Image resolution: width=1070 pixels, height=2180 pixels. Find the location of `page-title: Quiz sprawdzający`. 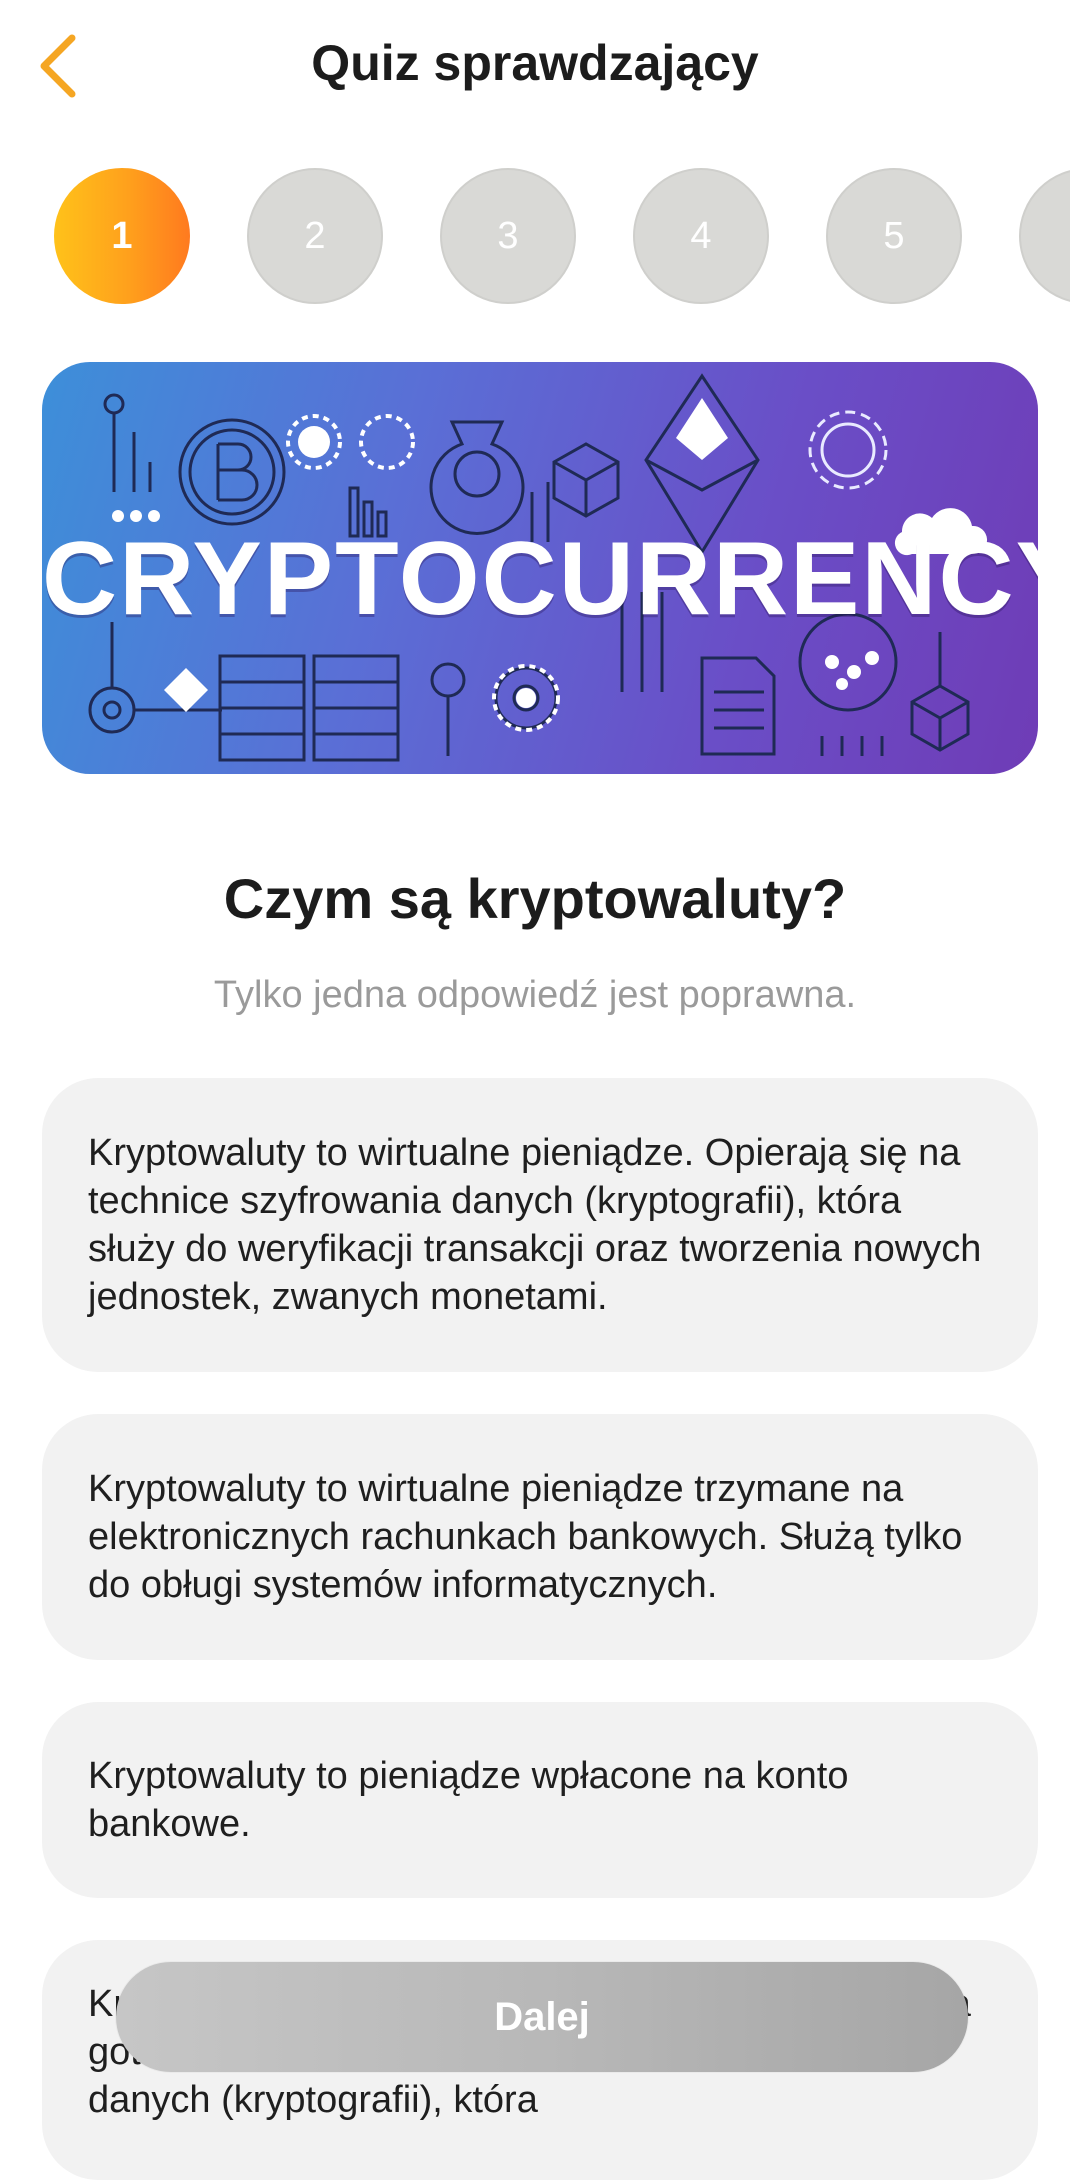

page-title: Quiz sprawdzający is located at coordinates (535, 63).